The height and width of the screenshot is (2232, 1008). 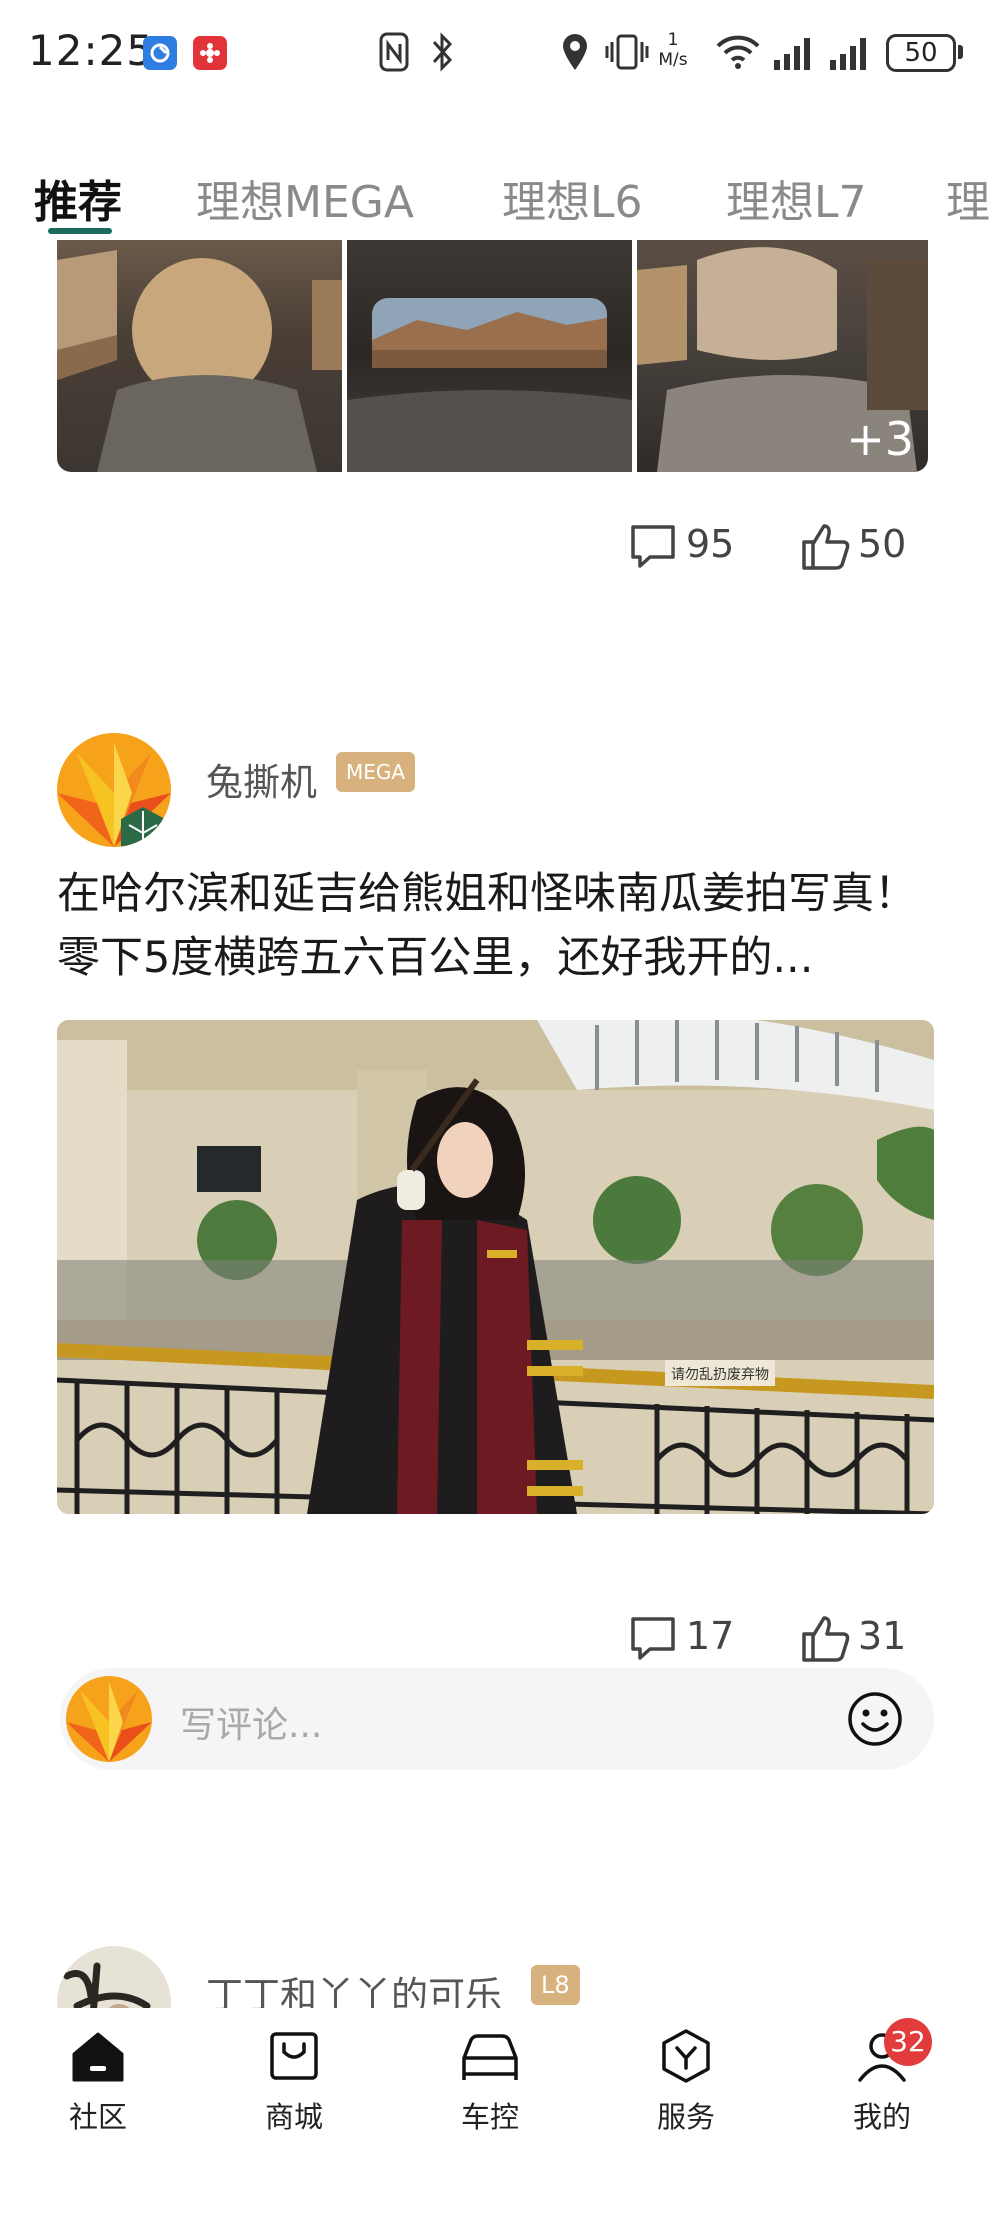 What do you see at coordinates (710, 1636) in the screenshot?
I see `comment-count: 17` at bounding box center [710, 1636].